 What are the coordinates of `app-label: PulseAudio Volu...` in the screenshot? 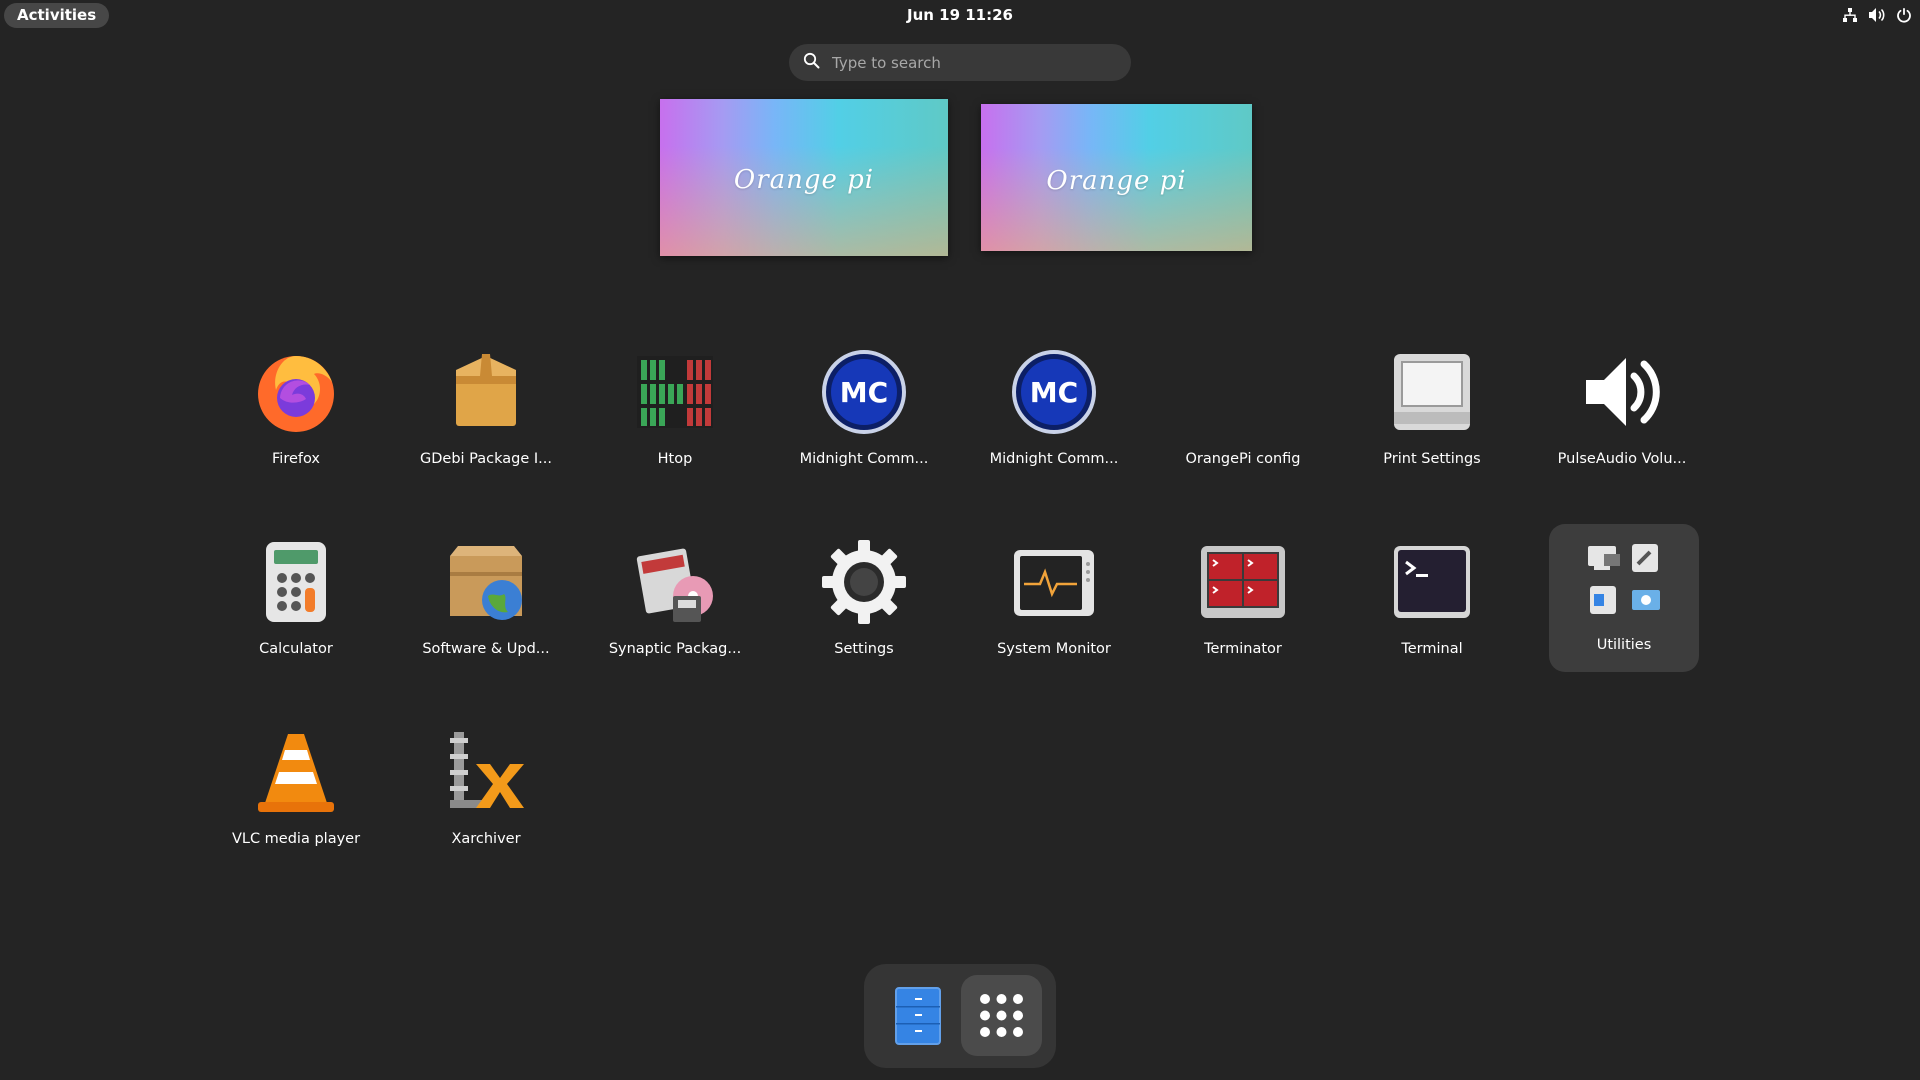 It's located at (1622, 459).